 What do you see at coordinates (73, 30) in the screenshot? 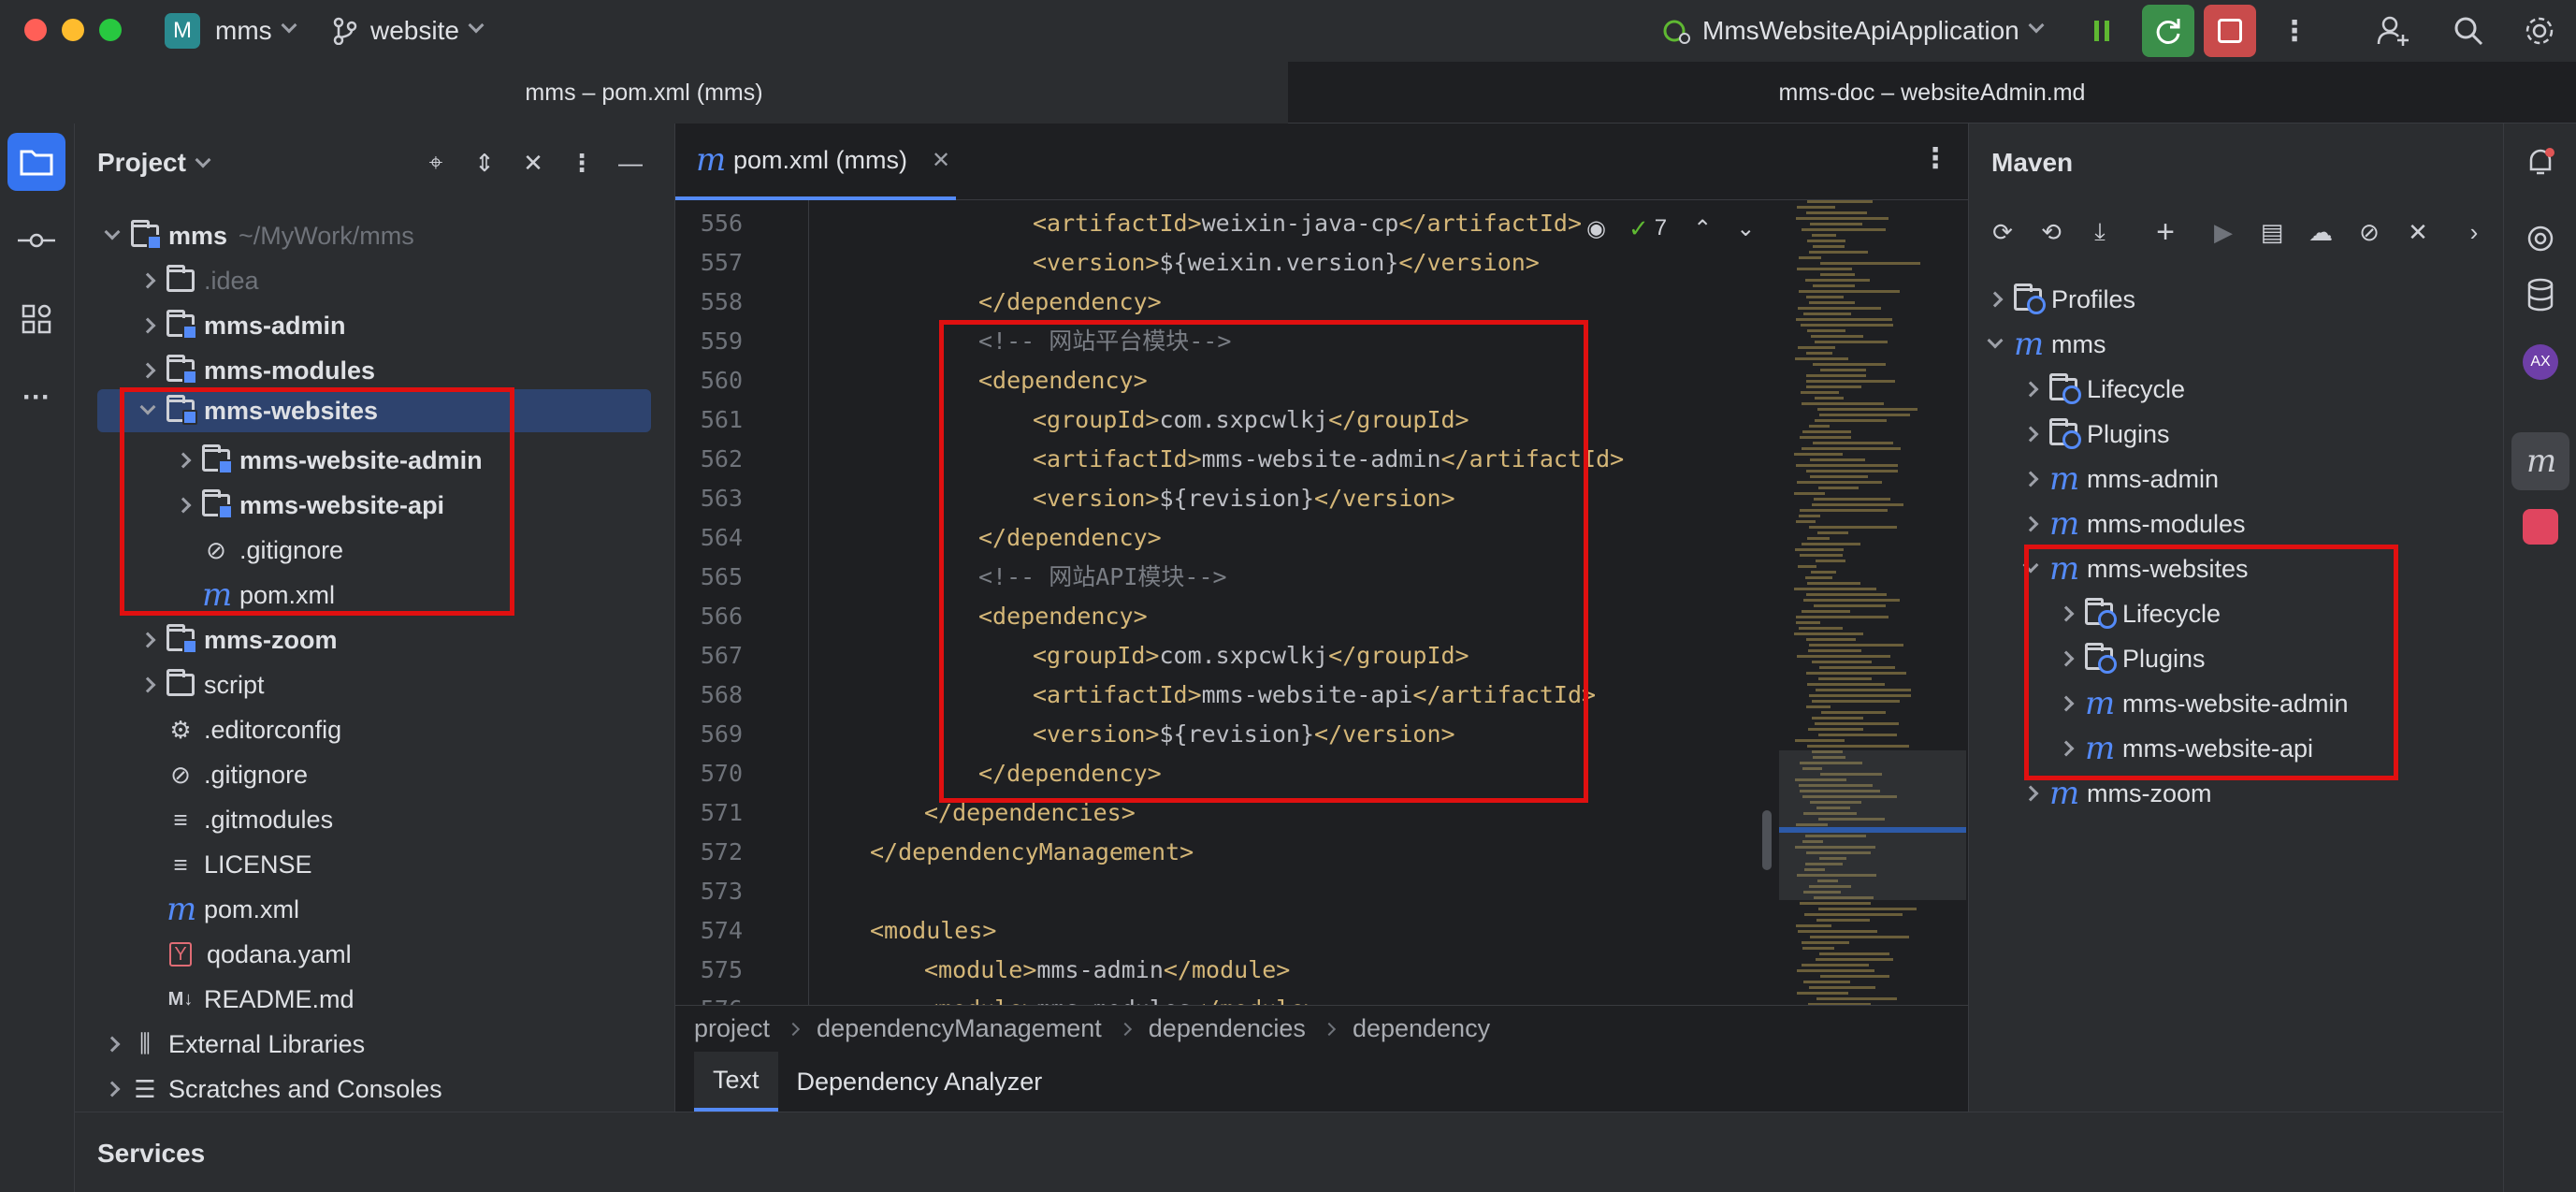
I see `minimize-window-button` at bounding box center [73, 30].